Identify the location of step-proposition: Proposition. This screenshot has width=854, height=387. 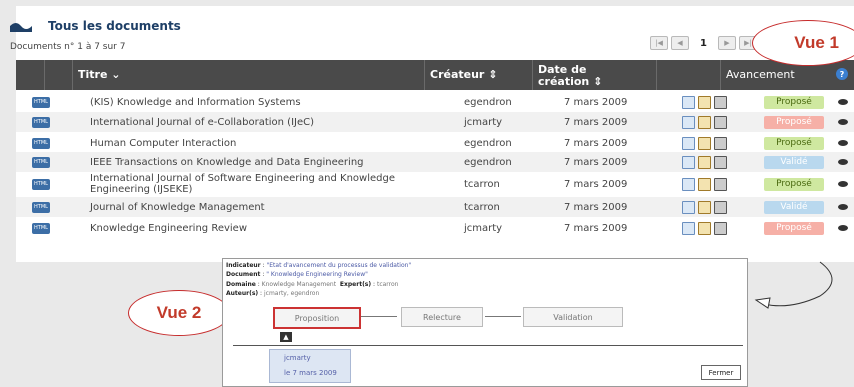
(317, 318).